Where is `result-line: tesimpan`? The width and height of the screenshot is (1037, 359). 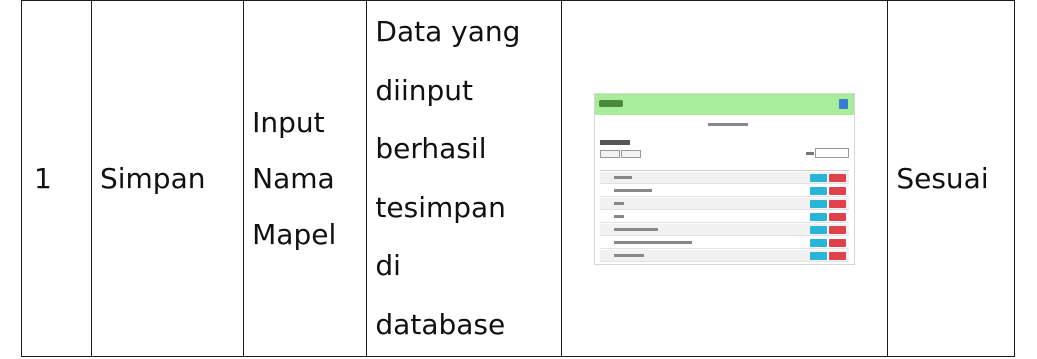
result-line: tesimpan is located at coordinates (440, 207).